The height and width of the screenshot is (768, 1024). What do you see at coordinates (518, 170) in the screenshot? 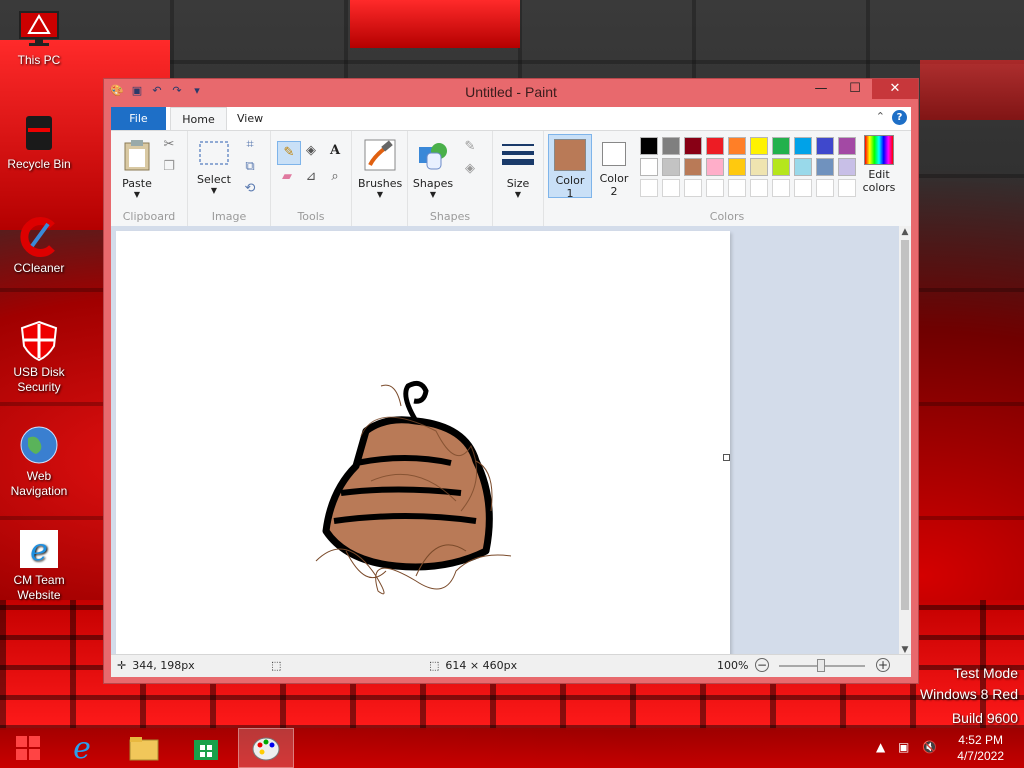
I see `size-button: Size ▼` at bounding box center [518, 170].